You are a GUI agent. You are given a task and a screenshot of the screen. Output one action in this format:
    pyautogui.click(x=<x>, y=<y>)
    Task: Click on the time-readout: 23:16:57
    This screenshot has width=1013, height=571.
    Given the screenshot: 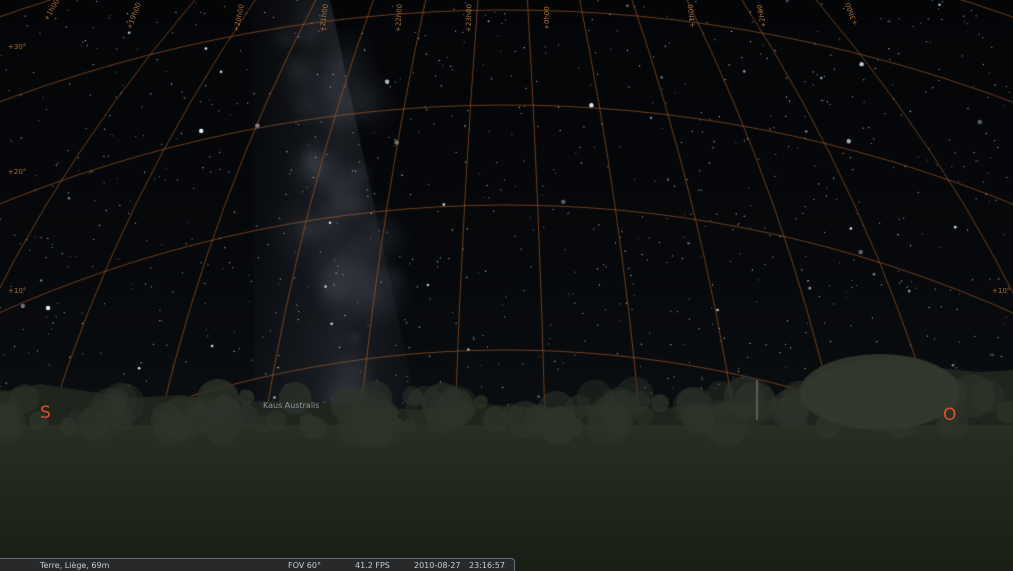 What is the action you would take?
    pyautogui.click(x=487, y=565)
    